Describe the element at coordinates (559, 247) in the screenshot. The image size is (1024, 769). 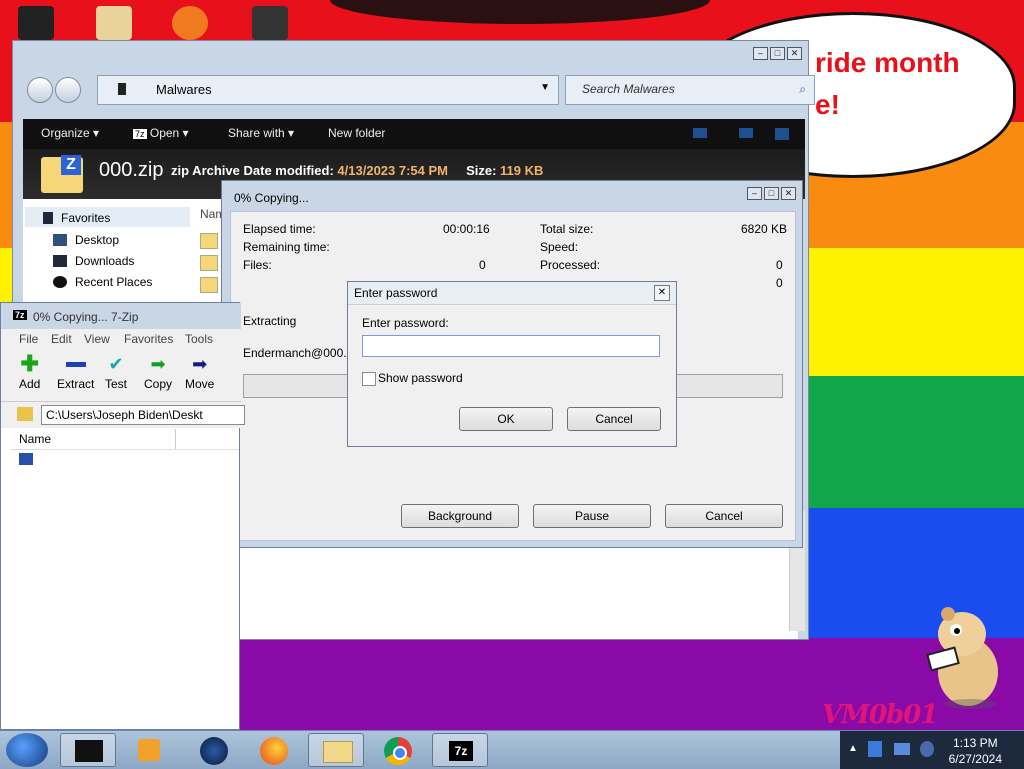
I see `speed-label: Speed:` at that location.